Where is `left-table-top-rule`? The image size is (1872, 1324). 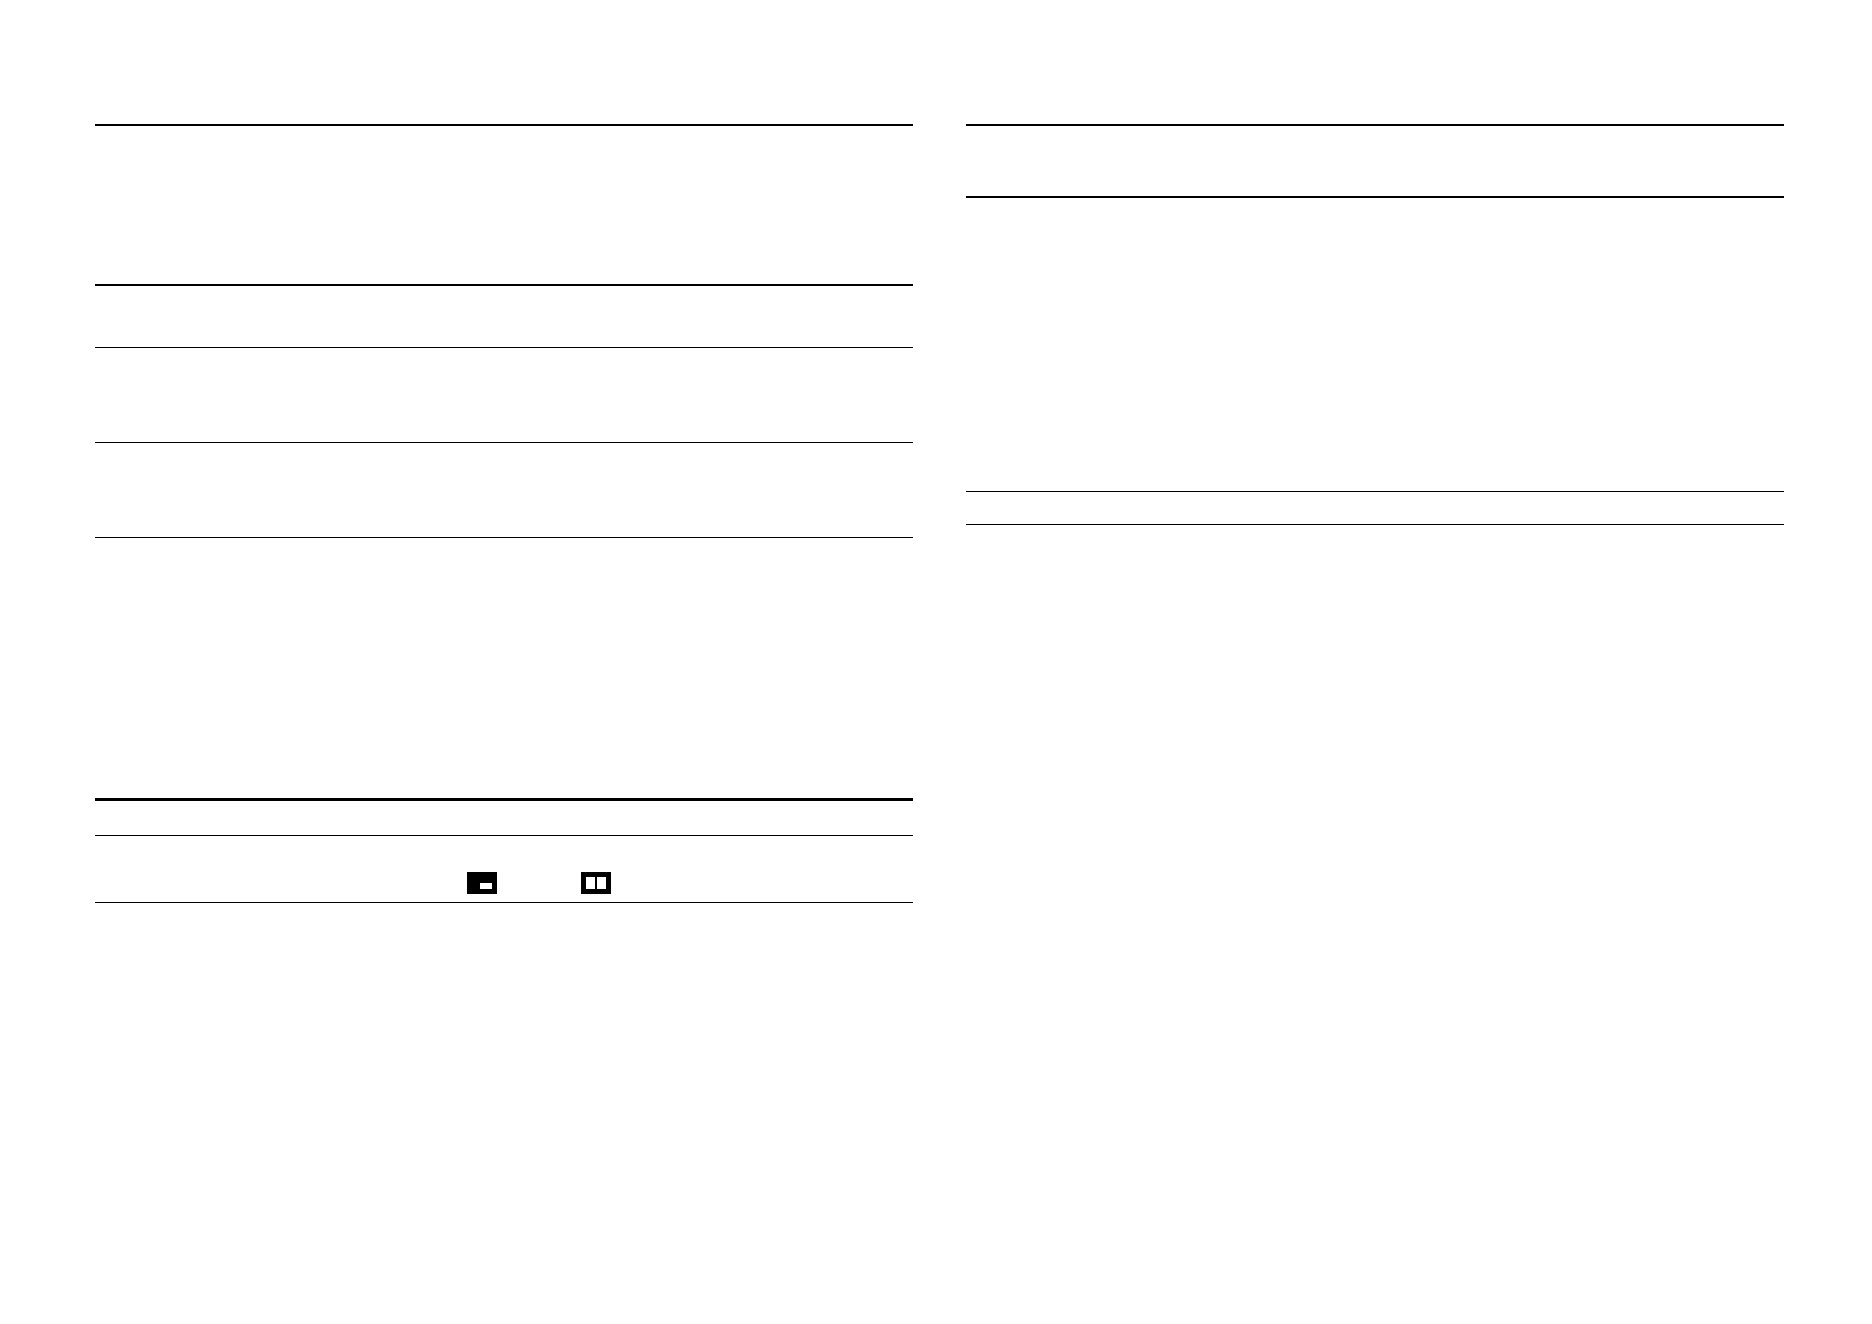 left-table-top-rule is located at coordinates (504, 125).